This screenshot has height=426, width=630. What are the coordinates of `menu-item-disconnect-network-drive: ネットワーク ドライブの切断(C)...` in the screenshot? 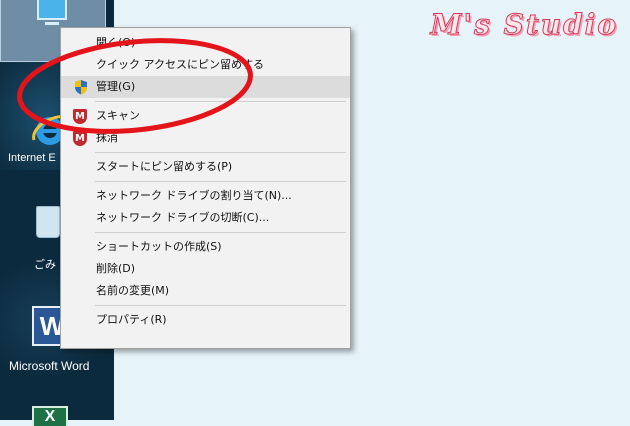 It's located at (205, 218).